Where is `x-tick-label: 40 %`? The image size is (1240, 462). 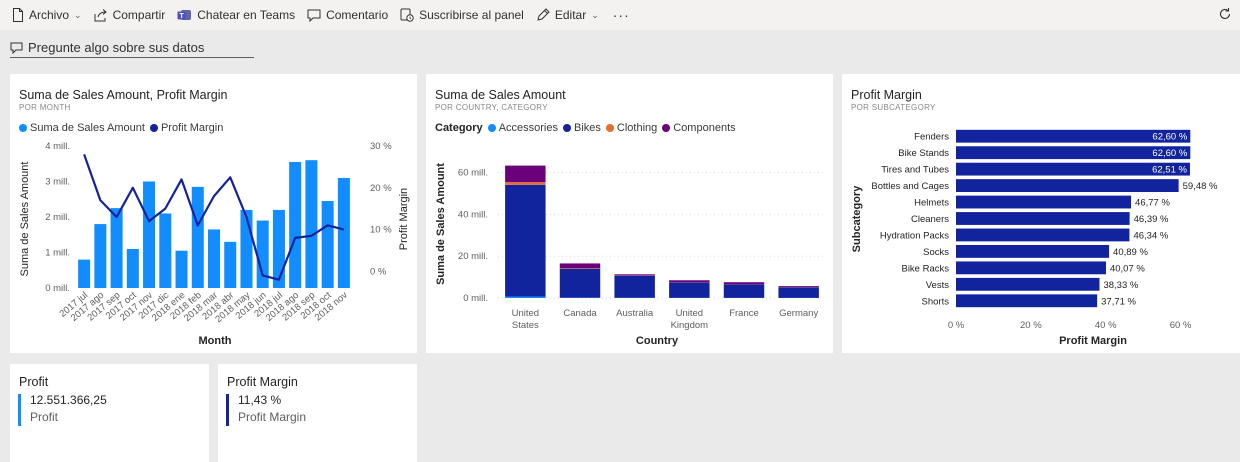 x-tick-label: 40 % is located at coordinates (1106, 325).